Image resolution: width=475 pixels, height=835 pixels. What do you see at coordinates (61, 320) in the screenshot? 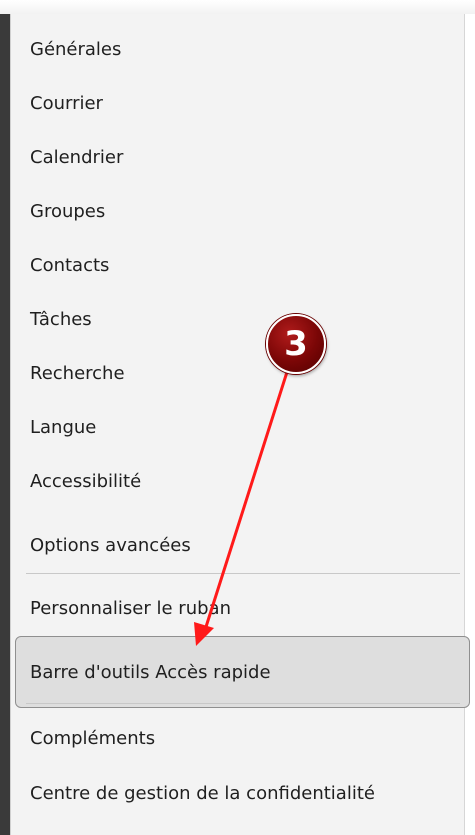
I see `nav-item-taches: Tâches` at bounding box center [61, 320].